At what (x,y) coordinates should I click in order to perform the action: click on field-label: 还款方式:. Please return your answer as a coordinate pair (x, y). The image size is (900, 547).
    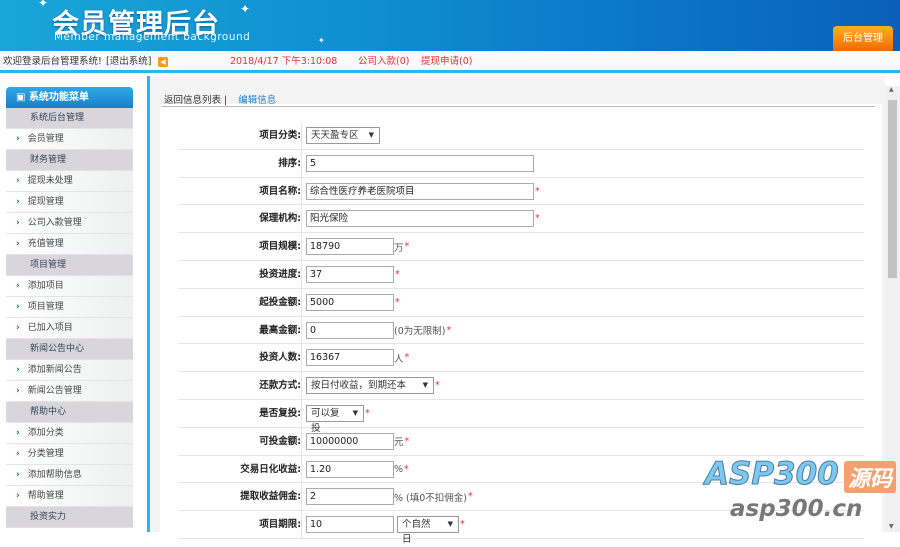
    Looking at the image, I should click on (240, 386).